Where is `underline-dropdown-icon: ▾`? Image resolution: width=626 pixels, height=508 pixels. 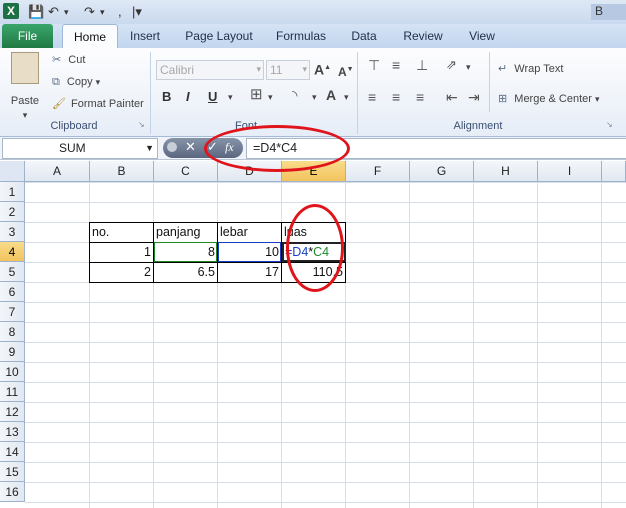 underline-dropdown-icon: ▾ is located at coordinates (230, 97).